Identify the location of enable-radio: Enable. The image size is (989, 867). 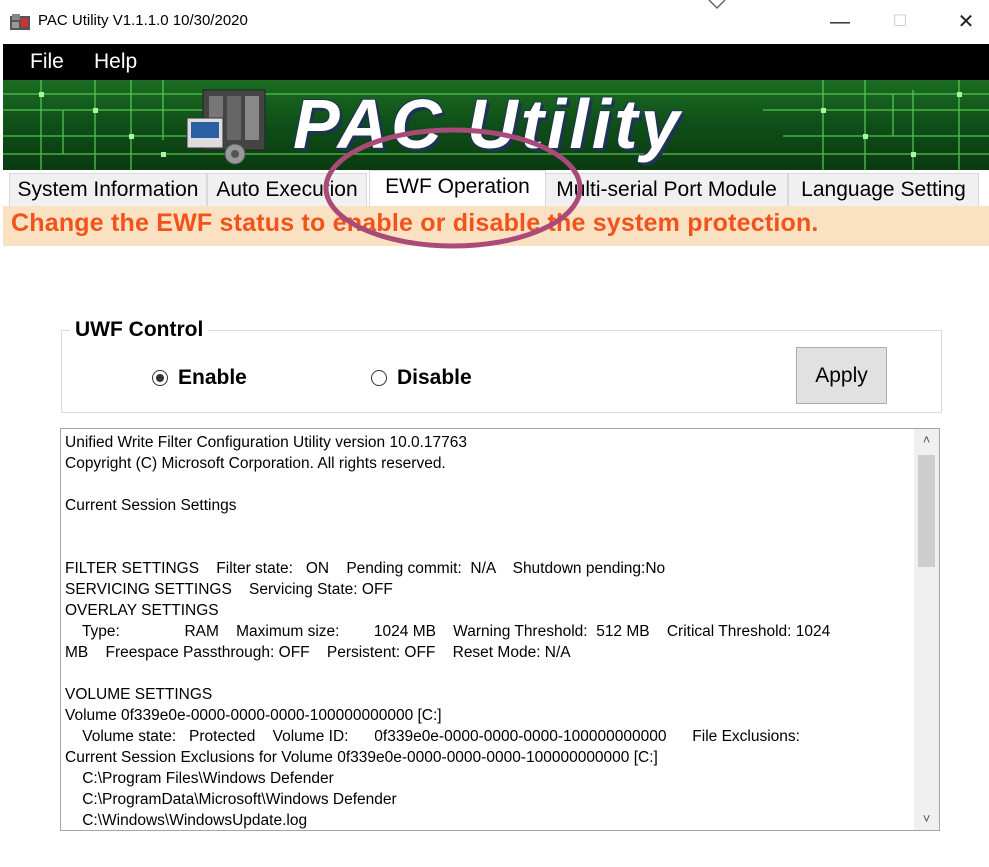
(199, 378).